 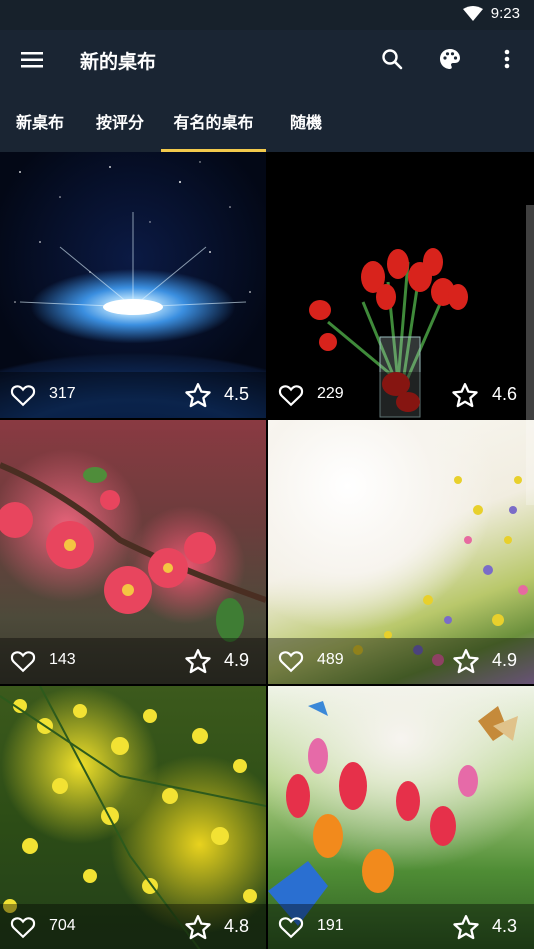 I want to click on tile-info-bar: 143 4.9, so click(x=133, y=661).